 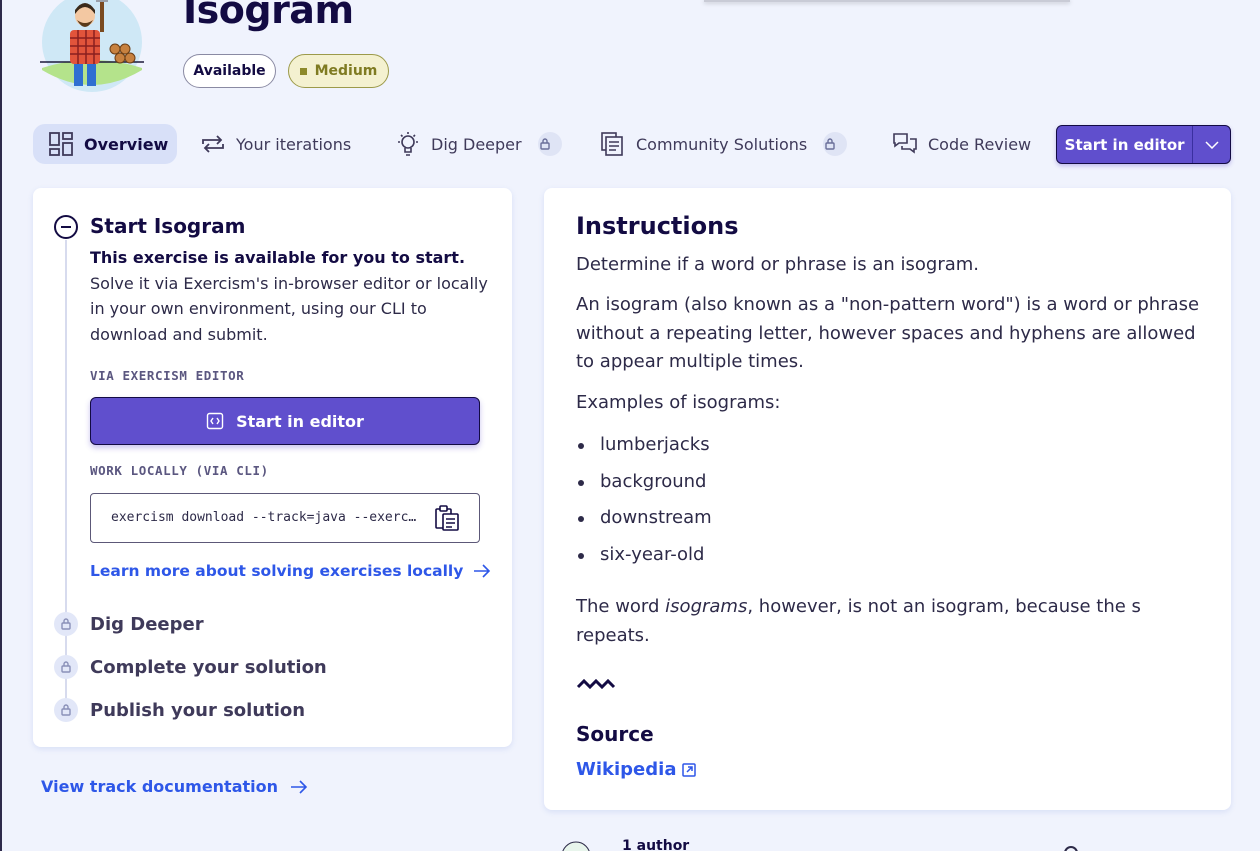 I want to click on locked-step-complete: Complete your solution, so click(x=190, y=667).